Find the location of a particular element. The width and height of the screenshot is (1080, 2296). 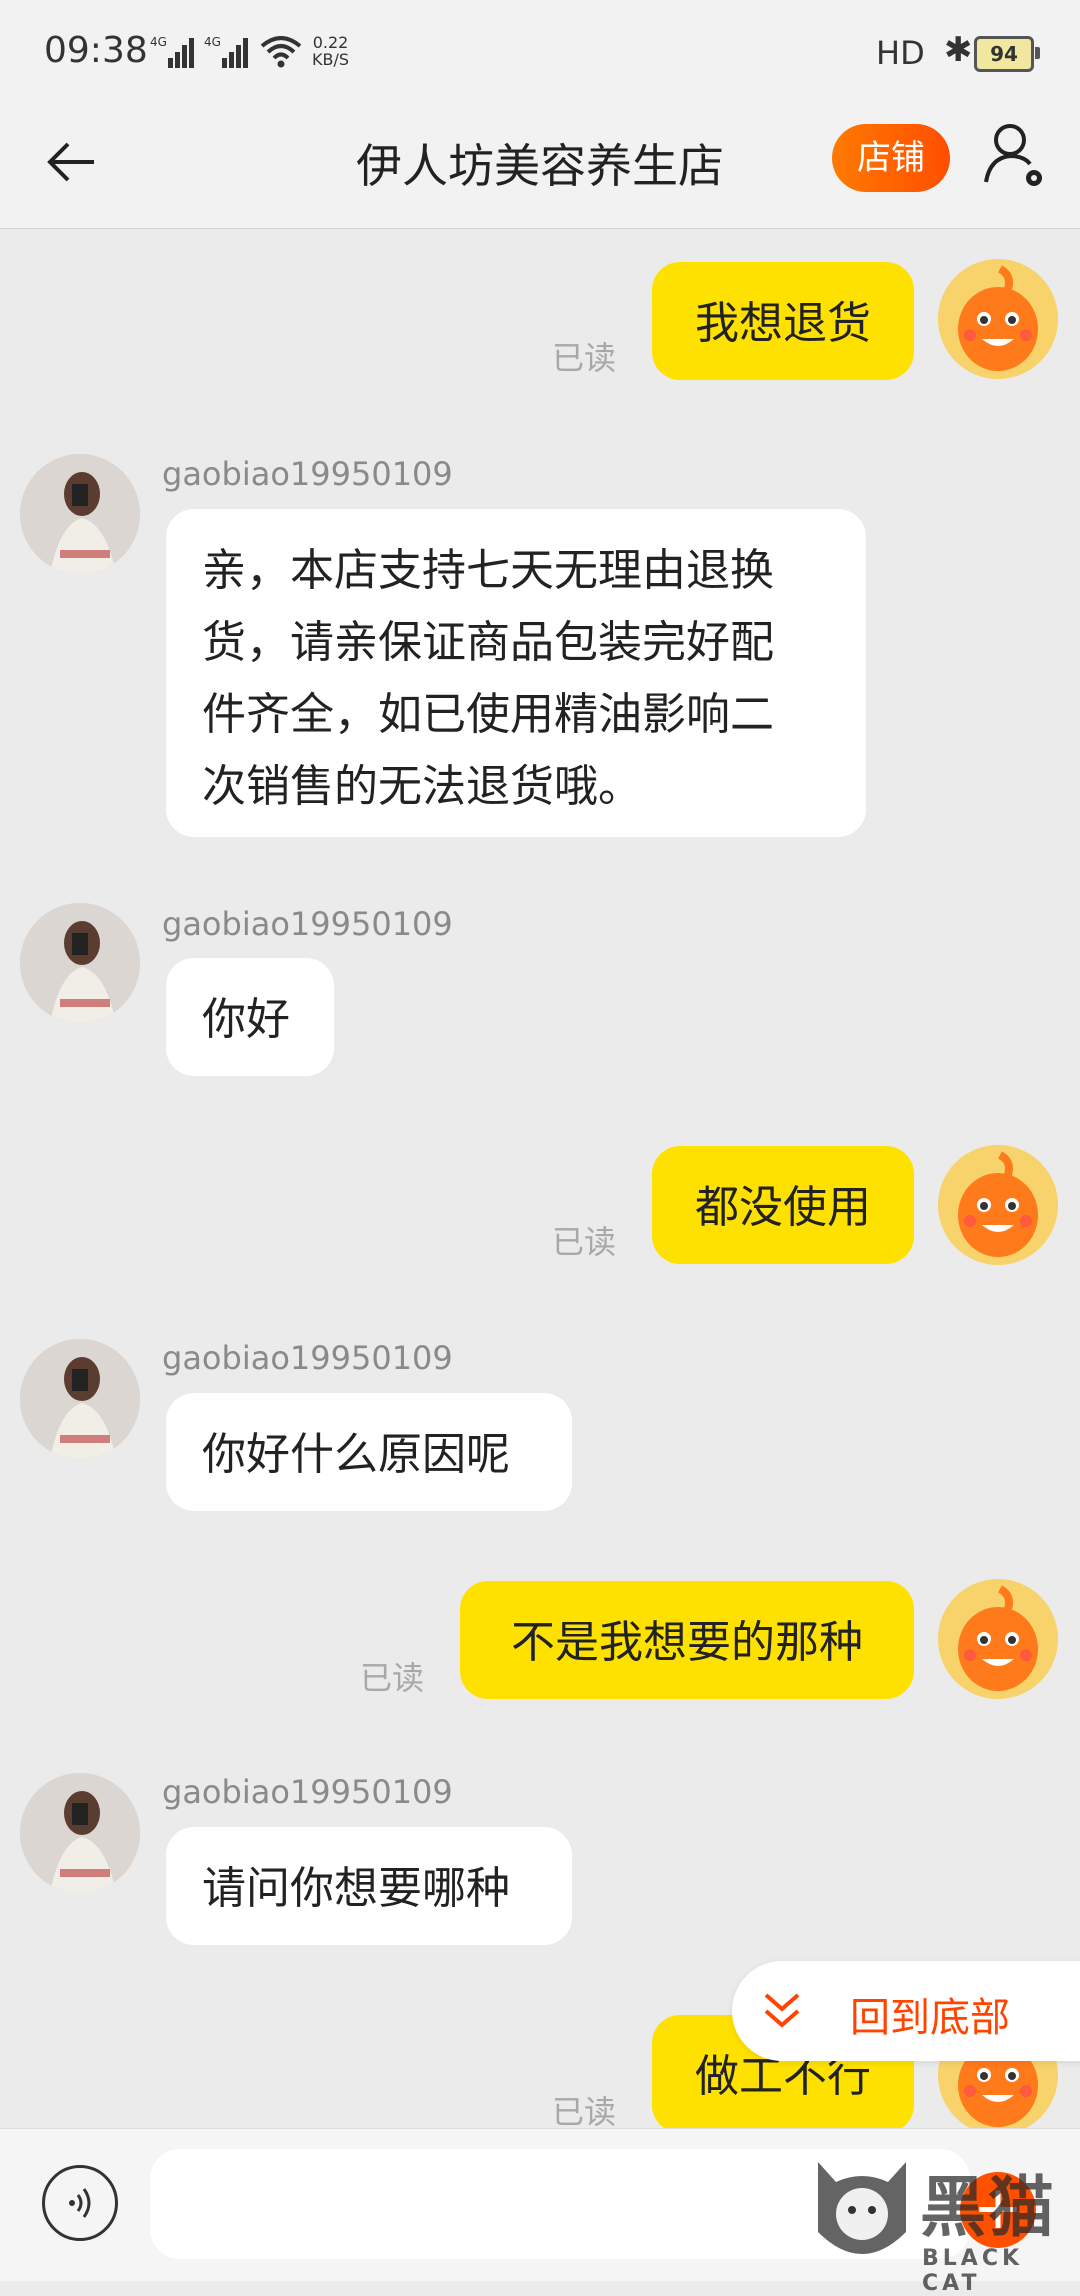

message-bubble-mine: 都没使用 is located at coordinates (783, 1205).